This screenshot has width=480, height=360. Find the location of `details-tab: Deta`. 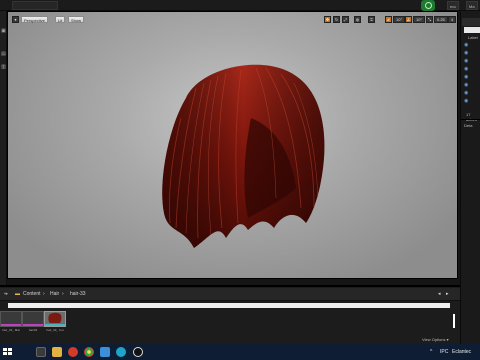

details-tab: Deta is located at coordinates (468, 125).